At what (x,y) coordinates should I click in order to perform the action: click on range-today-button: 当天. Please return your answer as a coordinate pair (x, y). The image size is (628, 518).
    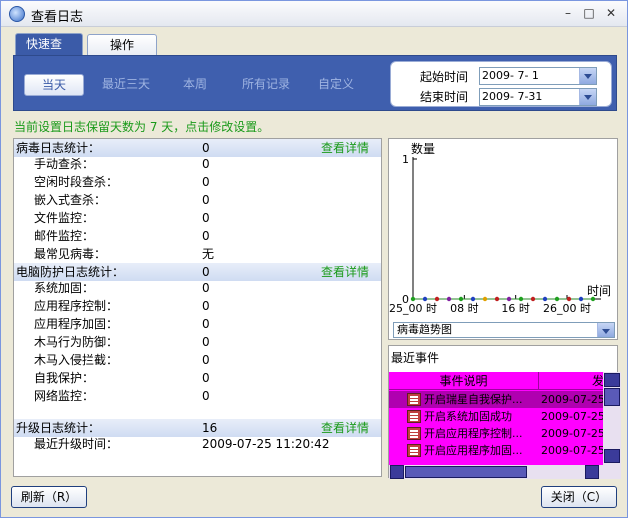
    Looking at the image, I should click on (54, 85).